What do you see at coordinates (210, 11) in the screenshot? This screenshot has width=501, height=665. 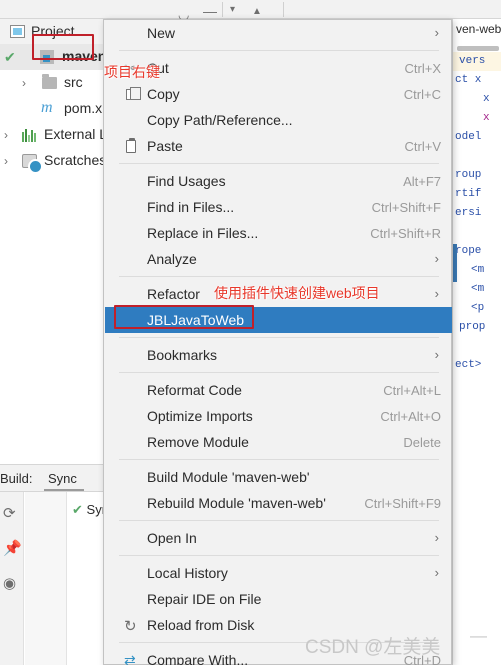 I see `minimize-icon: —` at bounding box center [210, 11].